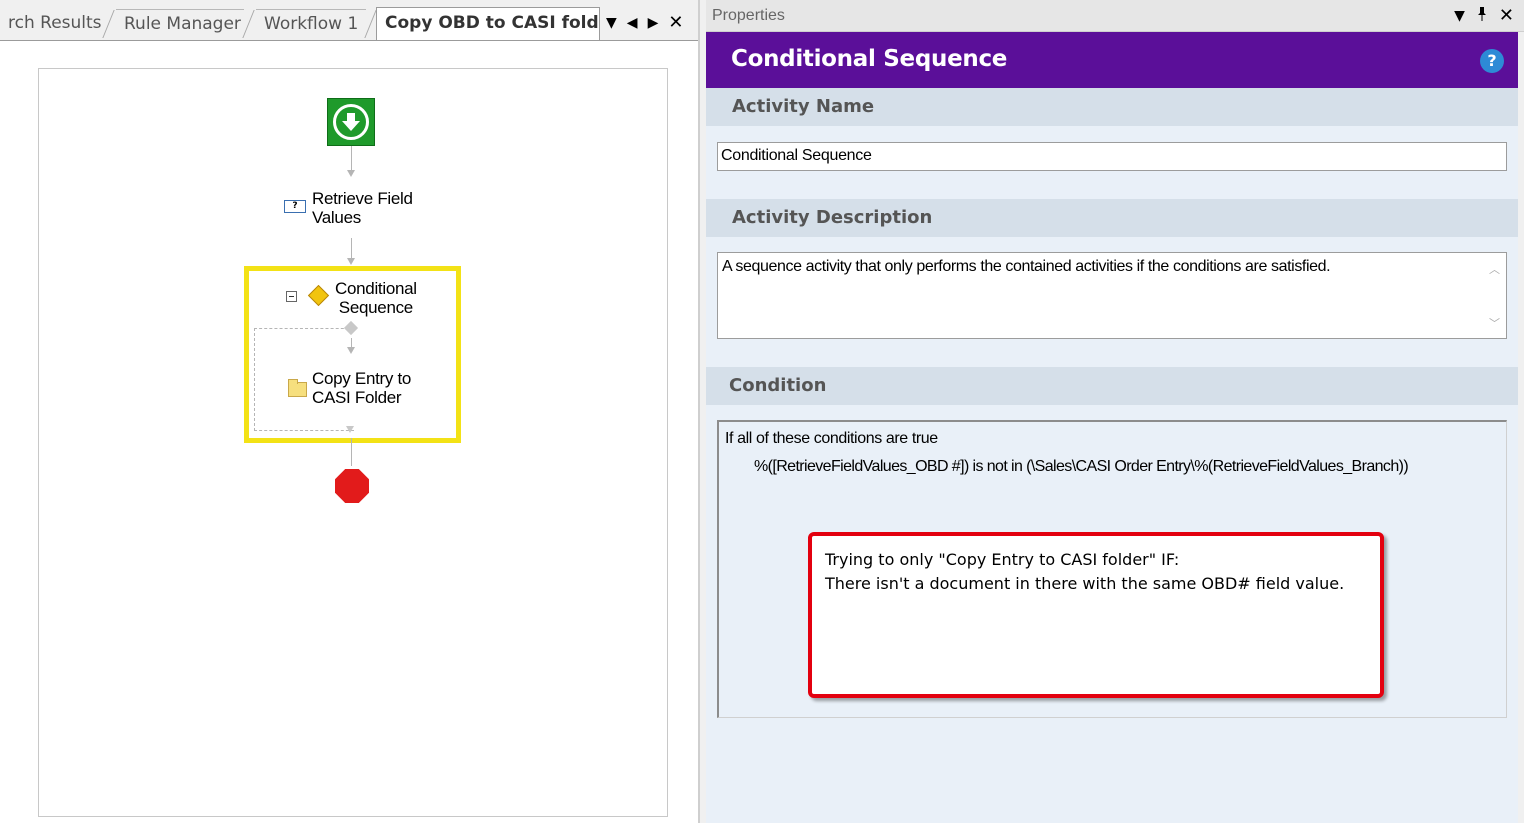 The image size is (1524, 824). Describe the element at coordinates (1521, 427) in the screenshot. I see `window-edge` at that location.